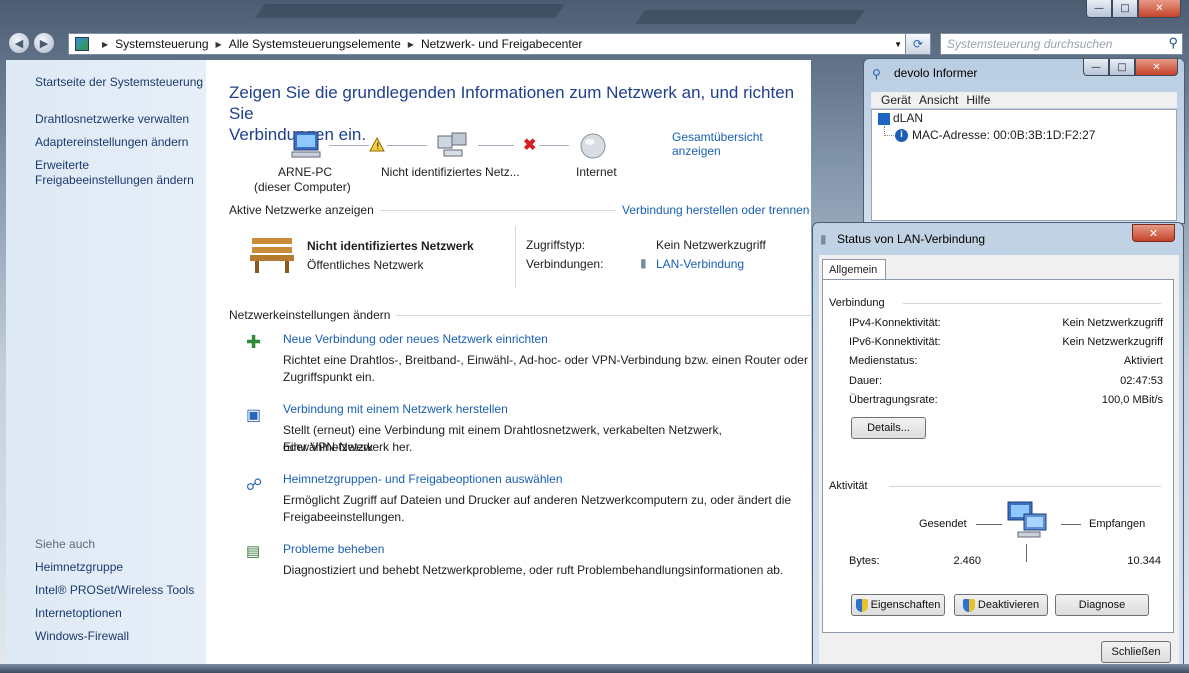 The width and height of the screenshot is (1189, 673). What do you see at coordinates (114, 180) in the screenshot?
I see `sidebar-item-advanced-2: Freigabeeinstellungen ändern` at bounding box center [114, 180].